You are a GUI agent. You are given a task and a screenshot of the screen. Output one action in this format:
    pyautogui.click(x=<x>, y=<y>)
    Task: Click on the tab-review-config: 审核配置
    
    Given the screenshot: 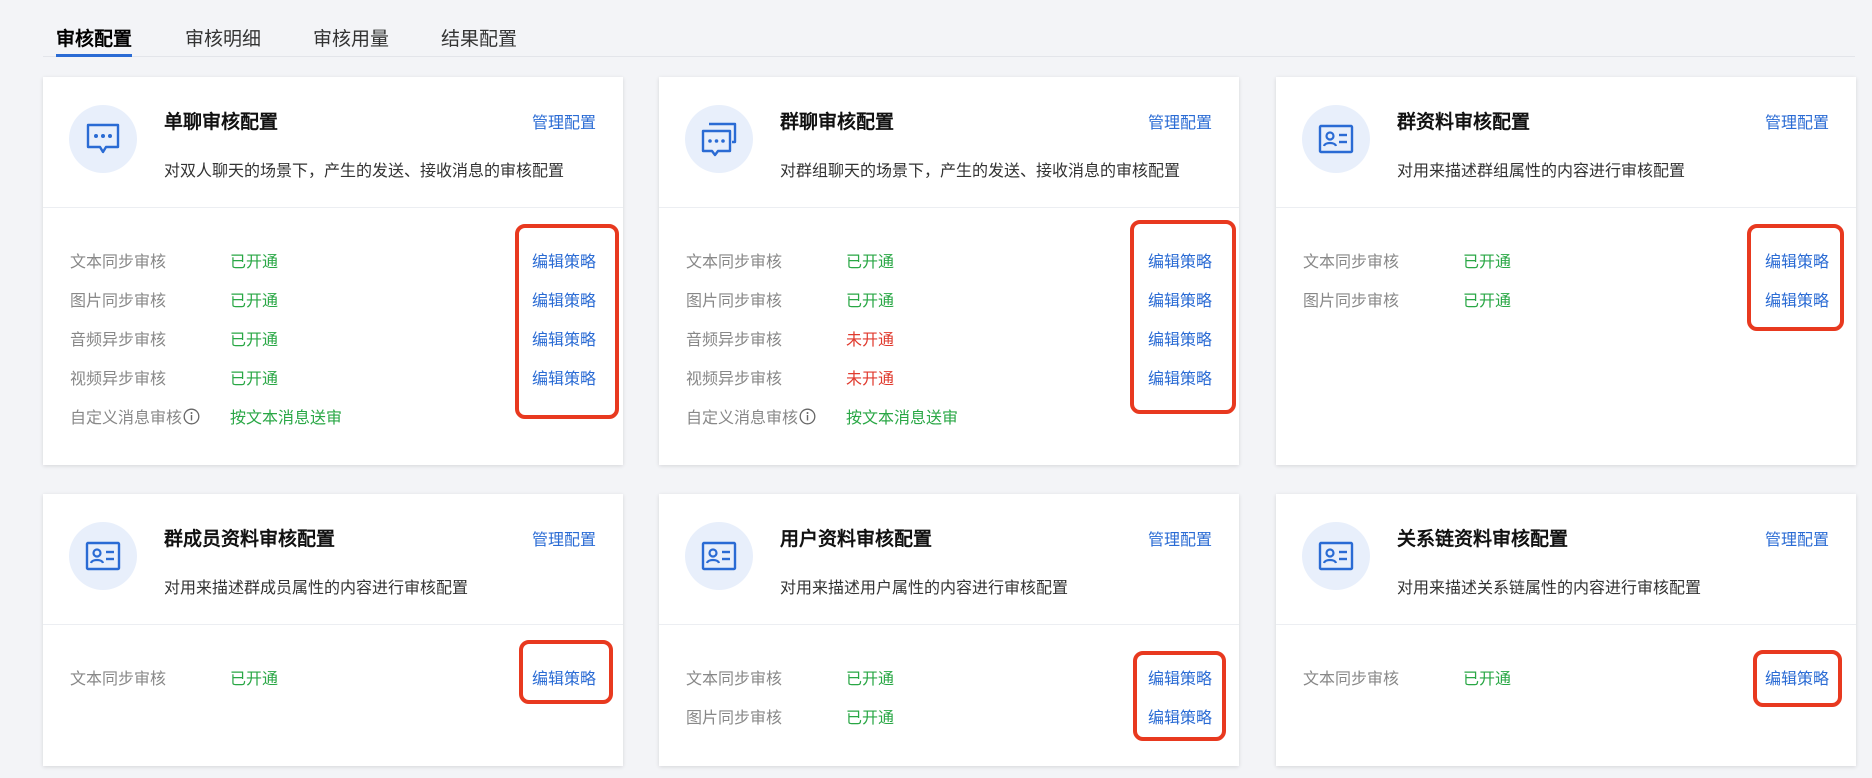 What is the action you would take?
    pyautogui.click(x=94, y=40)
    